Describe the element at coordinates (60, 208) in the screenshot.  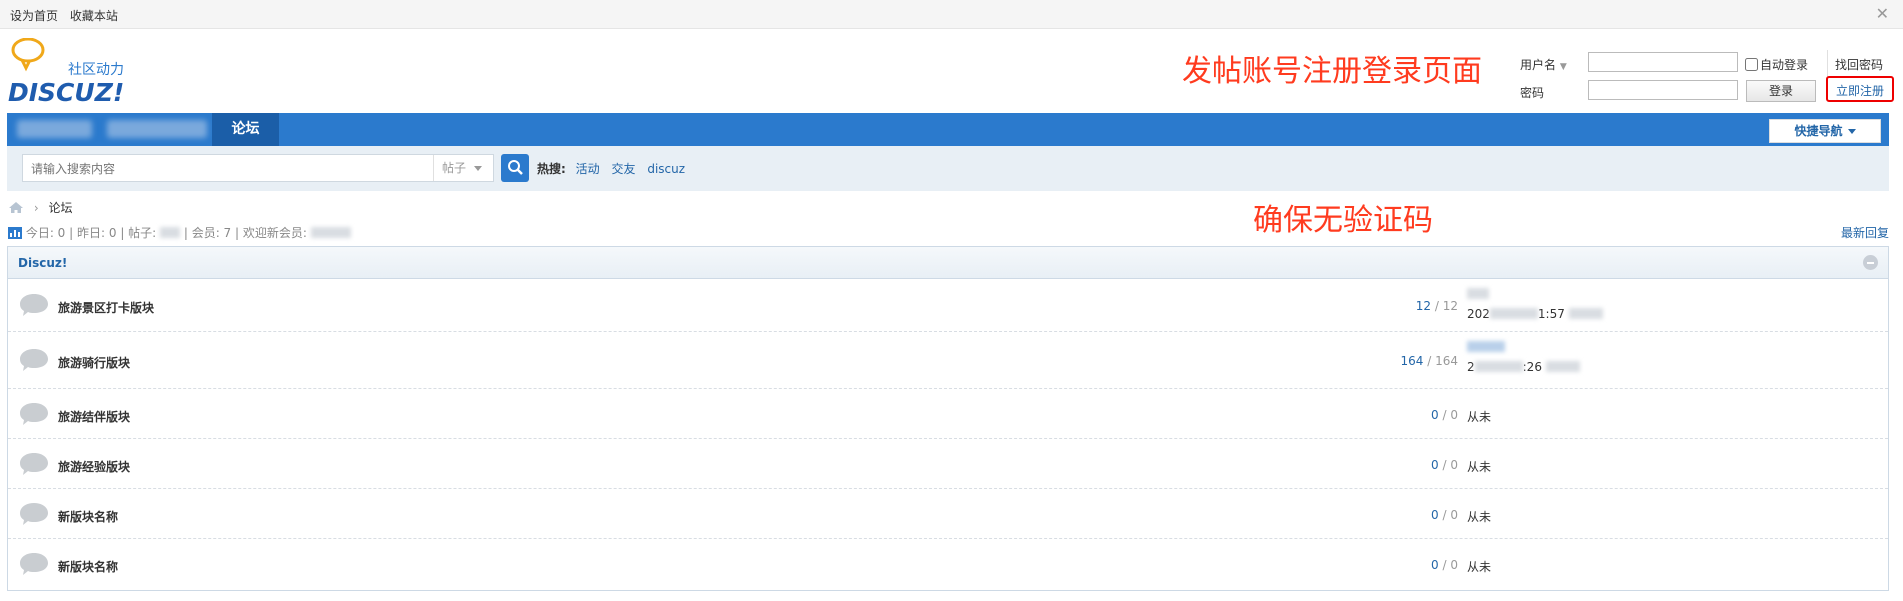
I see `breadcrumb-current: 论坛` at that location.